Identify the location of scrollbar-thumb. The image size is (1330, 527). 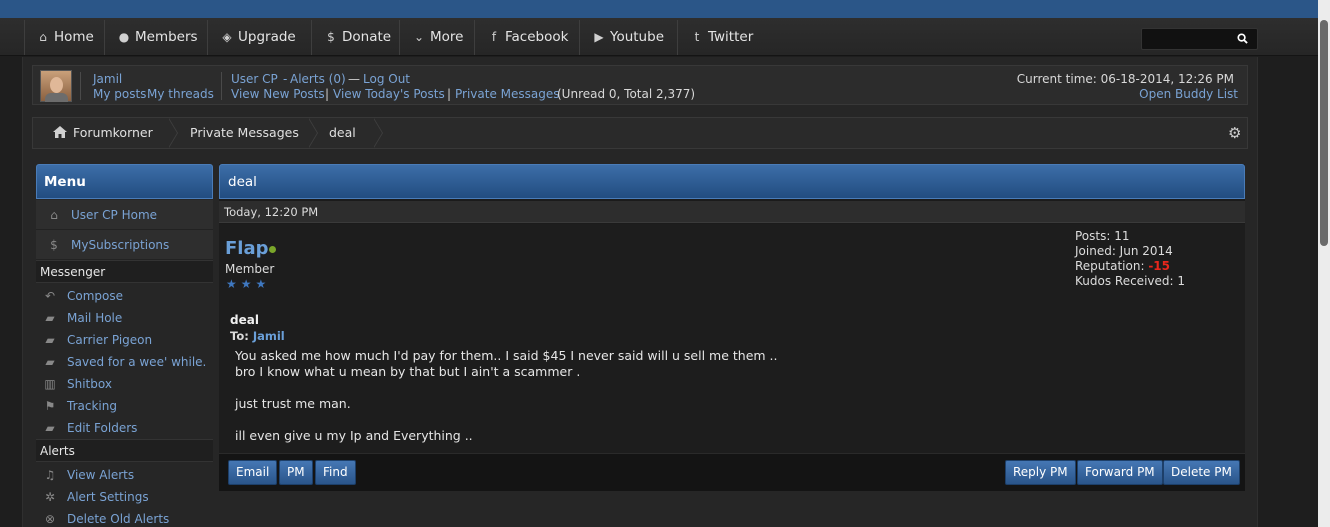
(1324, 133).